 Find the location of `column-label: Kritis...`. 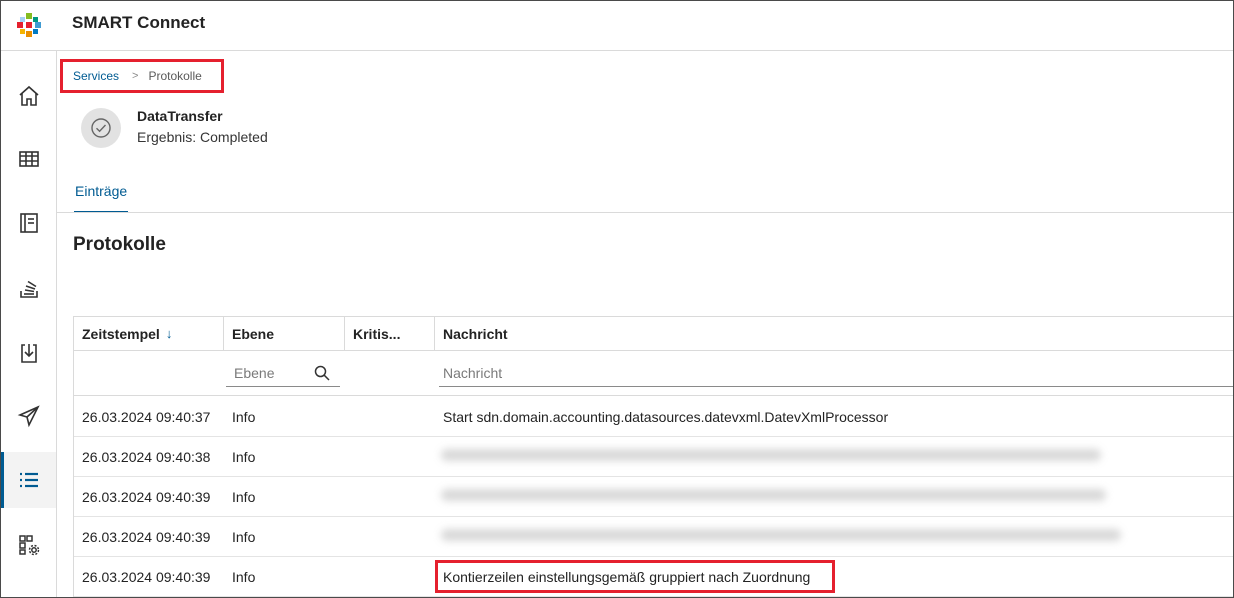

column-label: Kritis... is located at coordinates (377, 333).